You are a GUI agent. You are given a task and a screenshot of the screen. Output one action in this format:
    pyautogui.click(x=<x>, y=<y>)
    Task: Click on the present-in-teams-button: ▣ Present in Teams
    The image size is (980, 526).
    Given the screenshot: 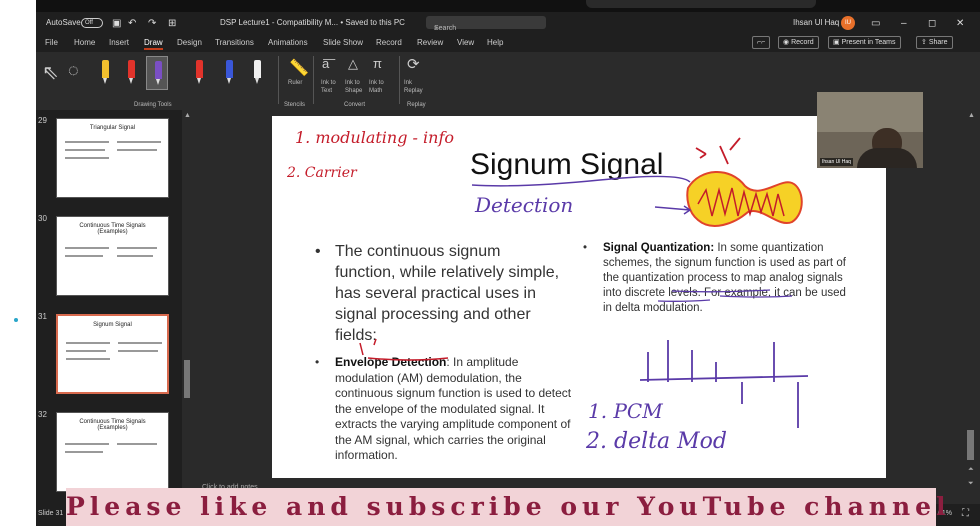 What is the action you would take?
    pyautogui.click(x=864, y=42)
    